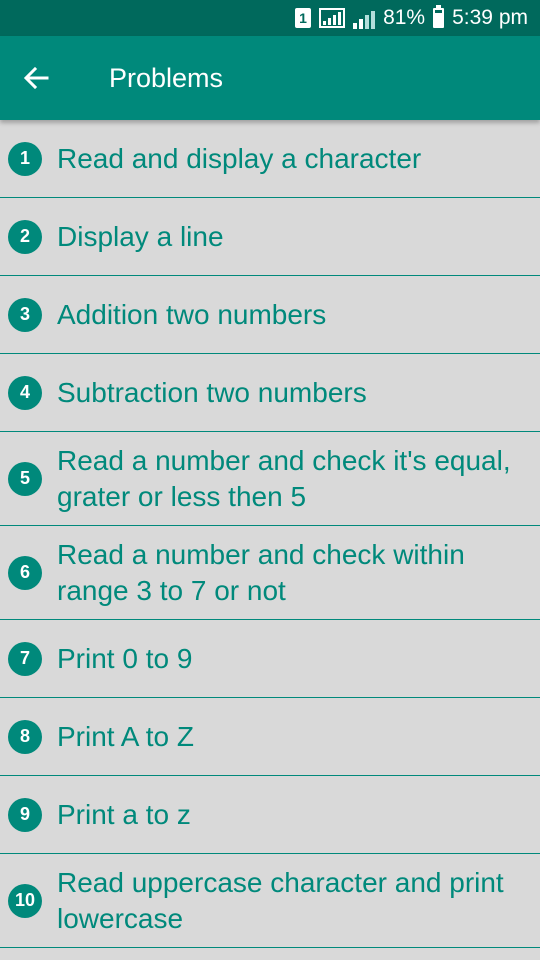  I want to click on app-bar: Problems, so click(270, 78).